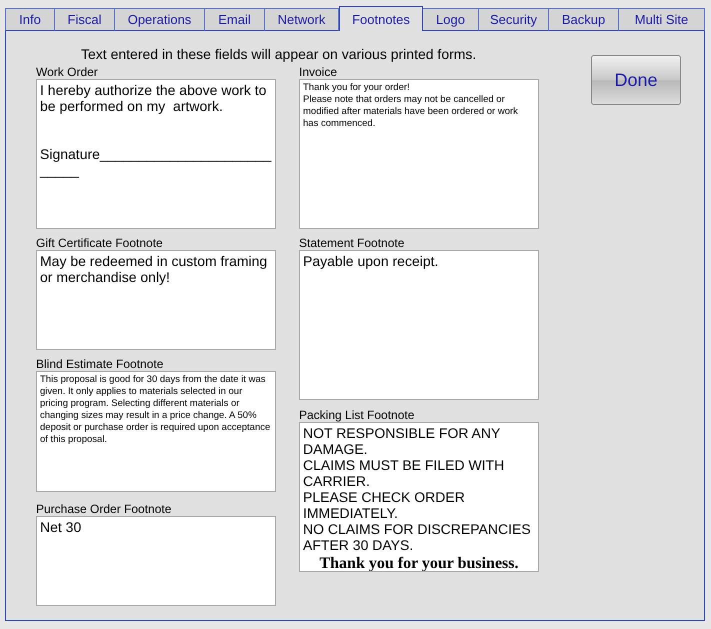  What do you see at coordinates (156, 561) in the screenshot?
I see `text-area: Net 30` at bounding box center [156, 561].